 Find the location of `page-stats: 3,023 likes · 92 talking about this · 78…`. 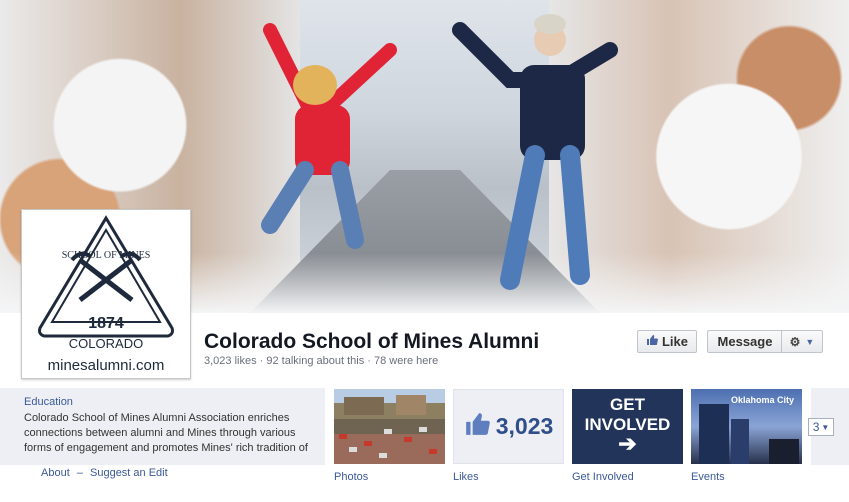

page-stats: 3,023 likes · 92 talking about this · 78… is located at coordinates (321, 361).